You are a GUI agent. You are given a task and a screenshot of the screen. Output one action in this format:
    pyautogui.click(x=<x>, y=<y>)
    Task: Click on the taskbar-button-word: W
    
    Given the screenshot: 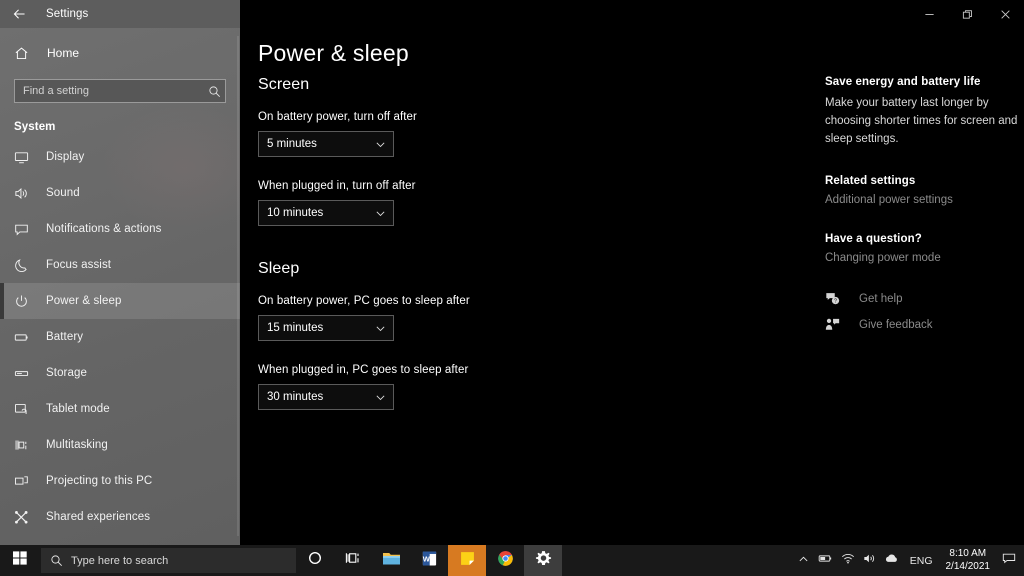 What is the action you would take?
    pyautogui.click(x=429, y=560)
    